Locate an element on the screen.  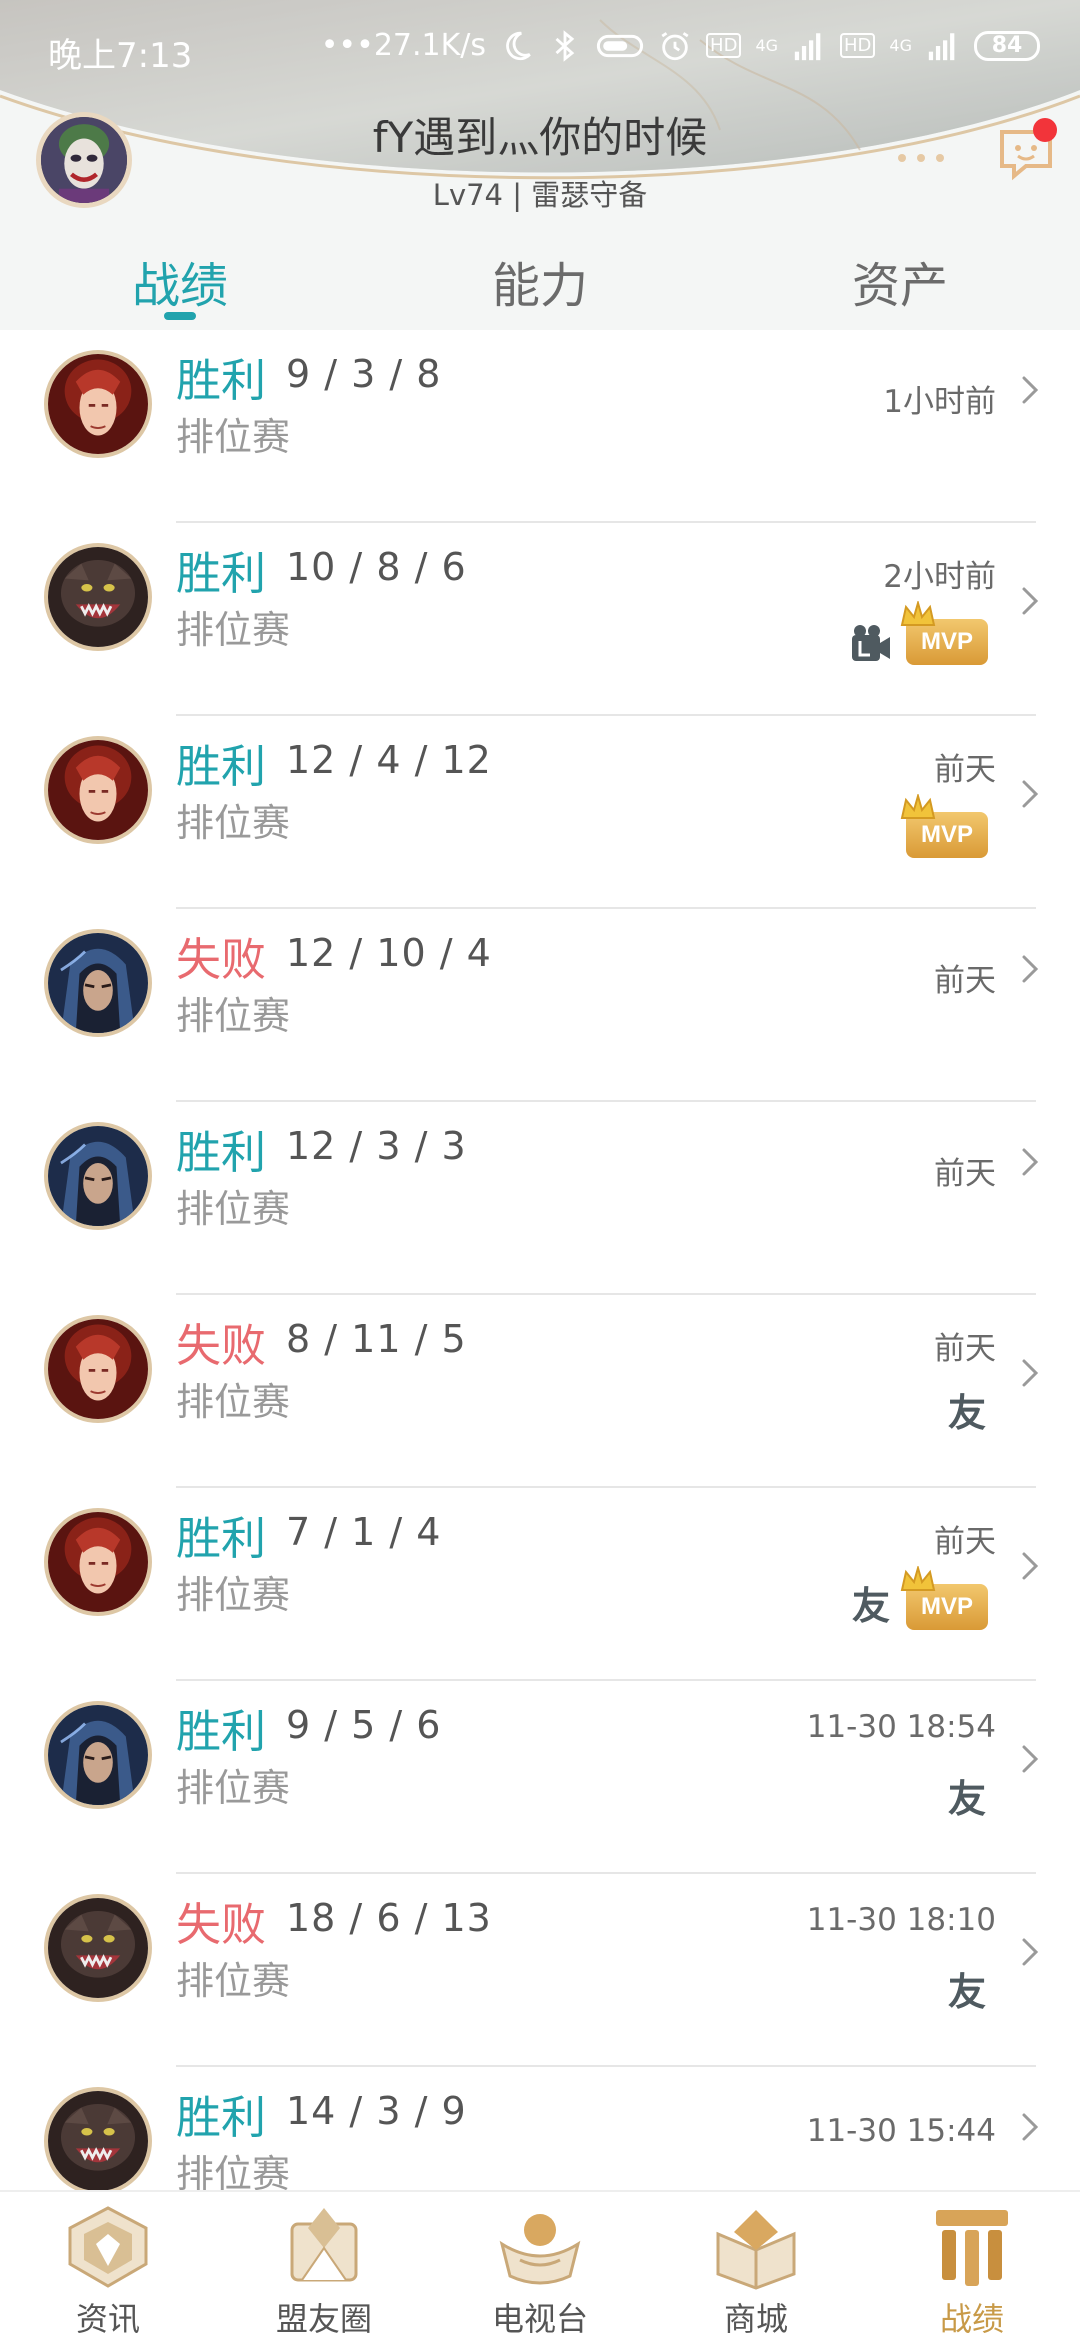
net-speed: •••27.1K/s is located at coordinates (403, 45).